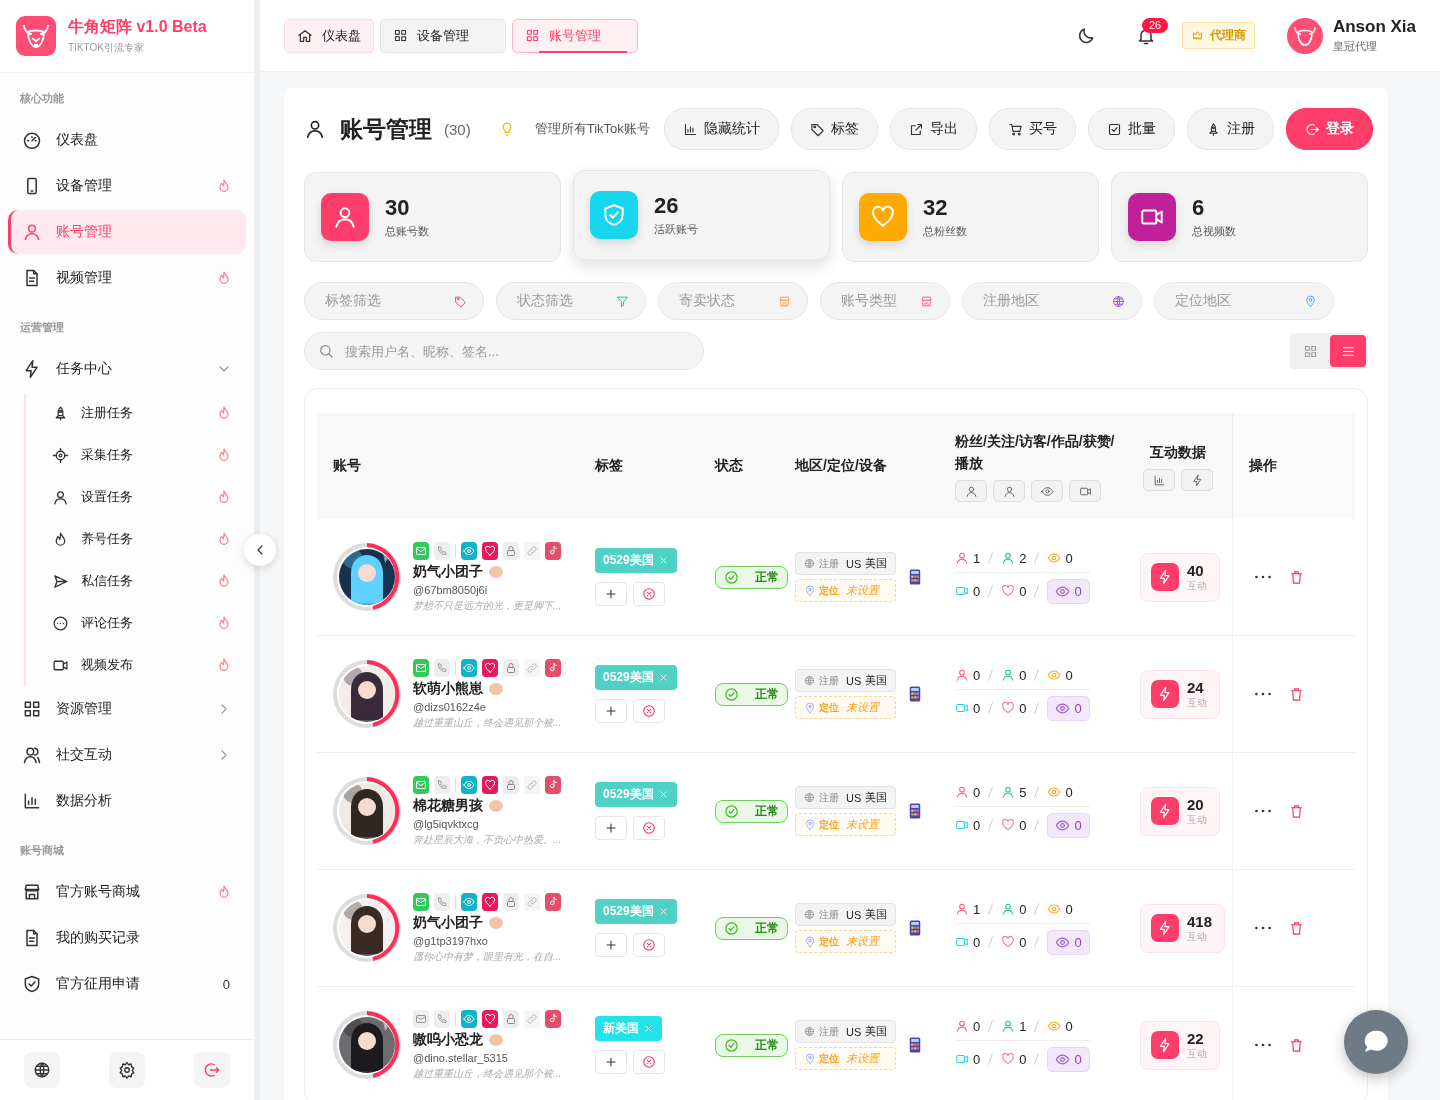 This screenshot has width=1440, height=1100. What do you see at coordinates (443, 35) in the screenshot?
I see `tab: 设备管理` at bounding box center [443, 35].